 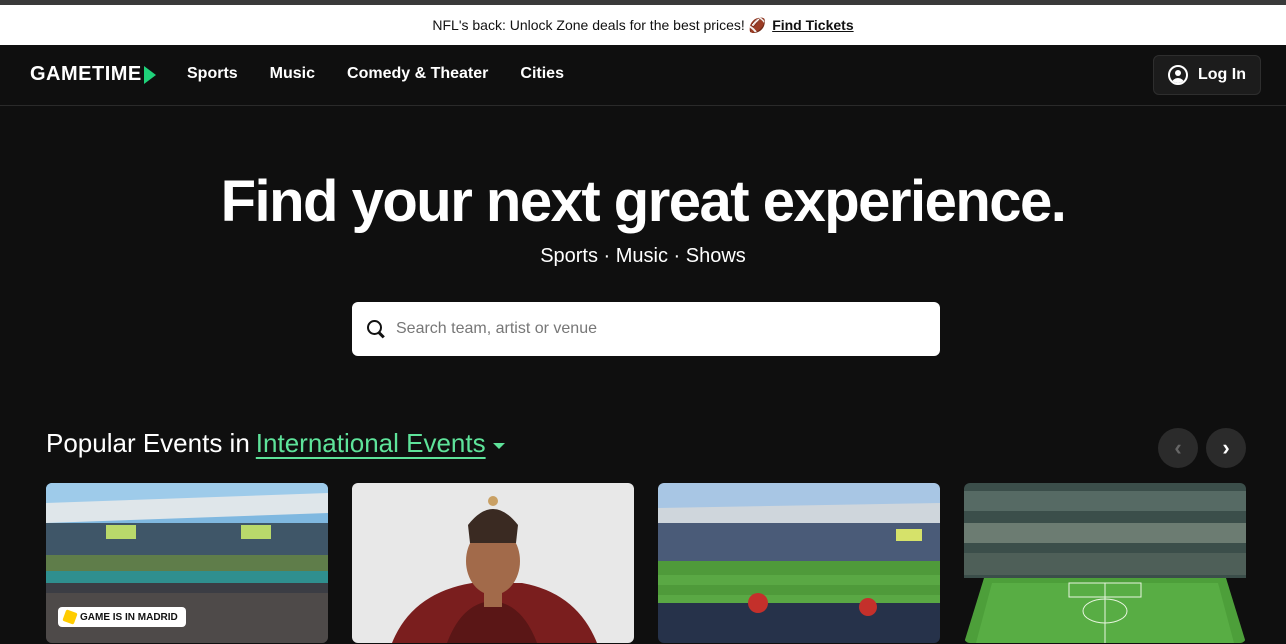 What do you see at coordinates (1178, 75) in the screenshot?
I see `user-icon` at bounding box center [1178, 75].